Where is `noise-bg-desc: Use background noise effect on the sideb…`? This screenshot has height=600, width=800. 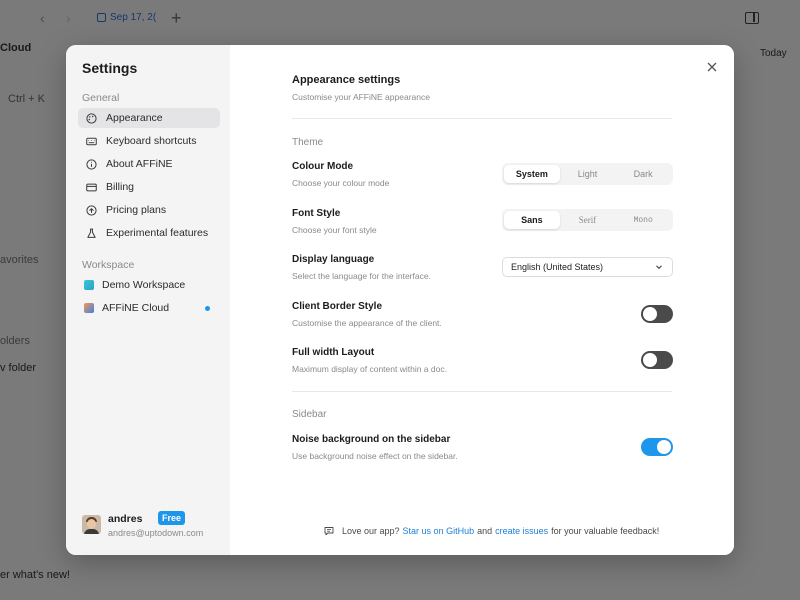 noise-bg-desc: Use background noise effect on the sideb… is located at coordinates (375, 456).